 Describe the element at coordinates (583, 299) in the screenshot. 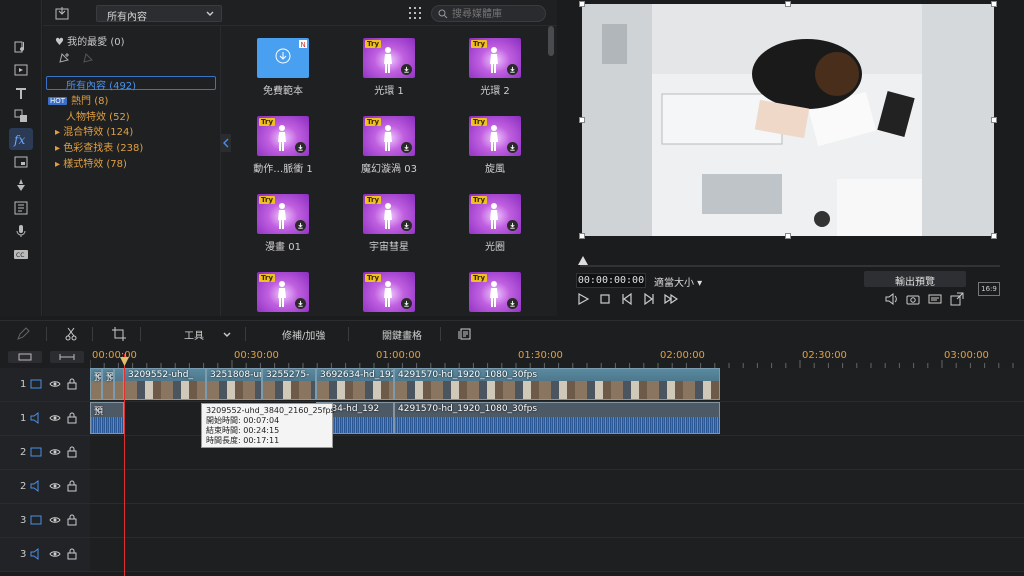

I see `play-icon` at that location.